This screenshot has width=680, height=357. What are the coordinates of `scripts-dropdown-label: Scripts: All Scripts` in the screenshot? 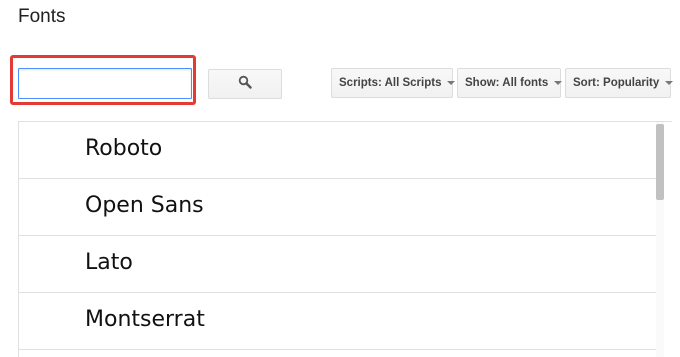 It's located at (390, 83).